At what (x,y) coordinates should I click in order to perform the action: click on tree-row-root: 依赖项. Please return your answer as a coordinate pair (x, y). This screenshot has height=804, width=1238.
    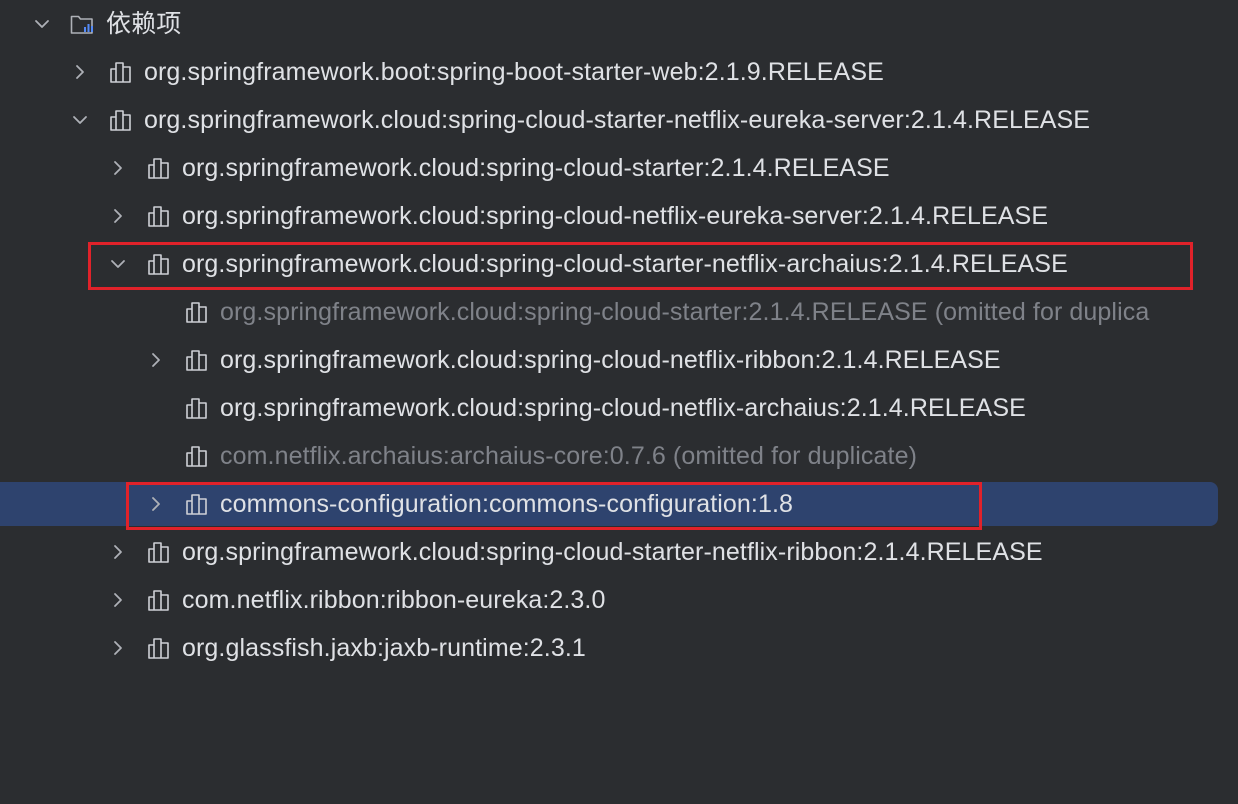
    Looking at the image, I should click on (619, 24).